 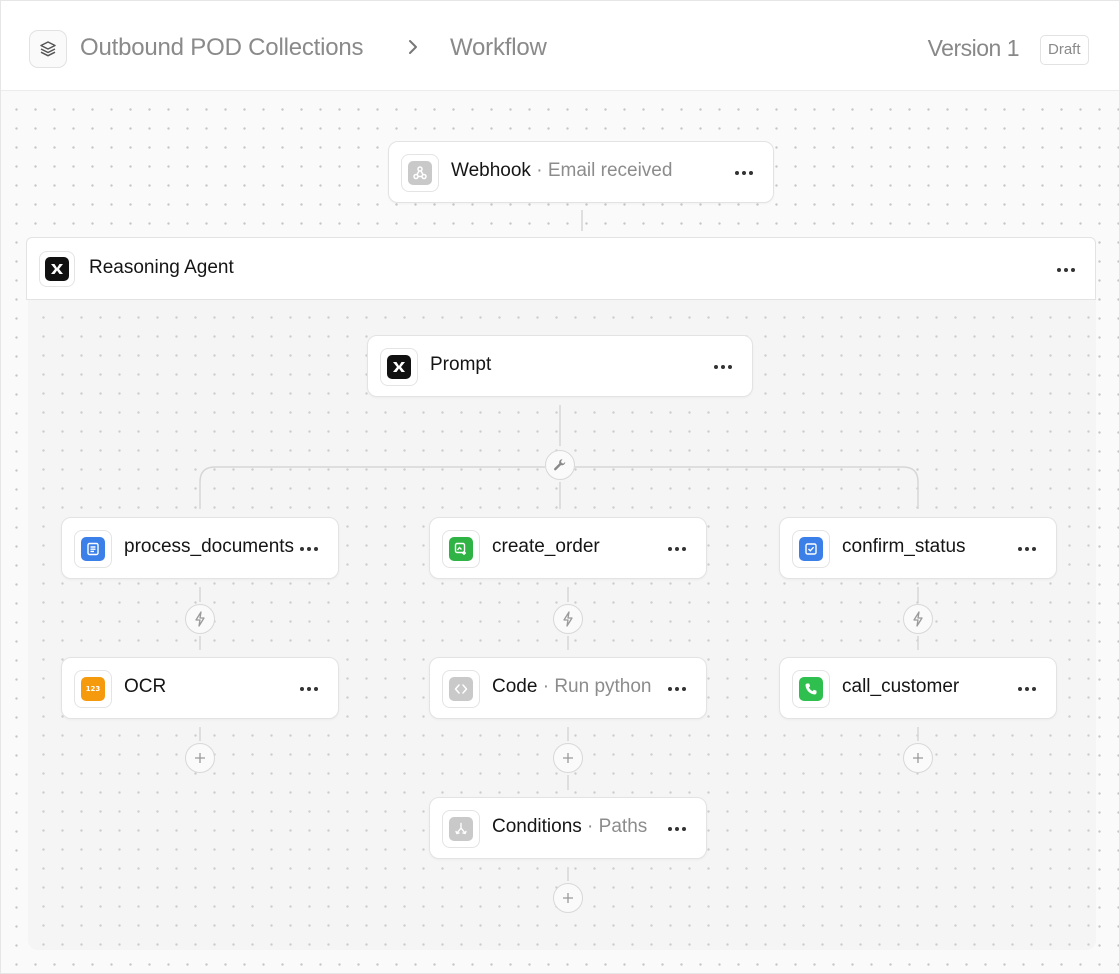 What do you see at coordinates (200, 688) in the screenshot?
I see `ocr-node: 123 OCR` at bounding box center [200, 688].